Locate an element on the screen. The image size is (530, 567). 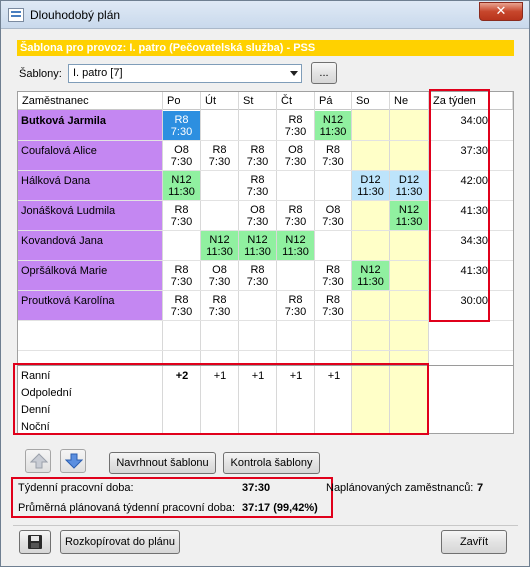
employee-name: Coufalová Alice is located at coordinates (90, 155).